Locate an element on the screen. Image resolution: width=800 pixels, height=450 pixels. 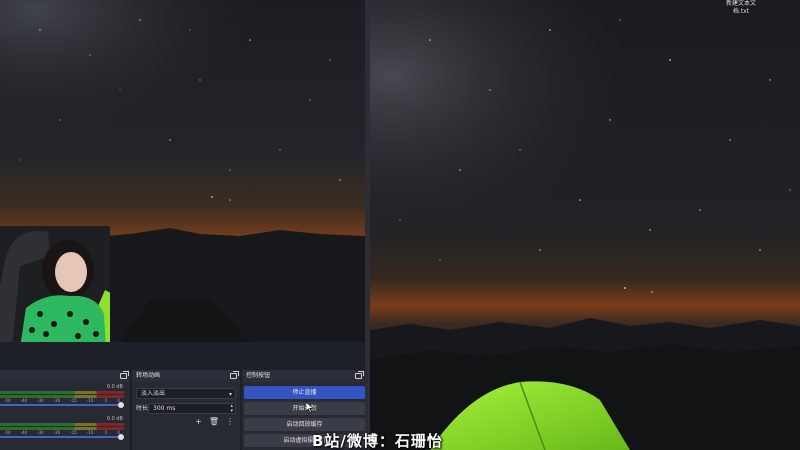
desktop-file-name-line2: 档.txt is located at coordinates (741, 11).